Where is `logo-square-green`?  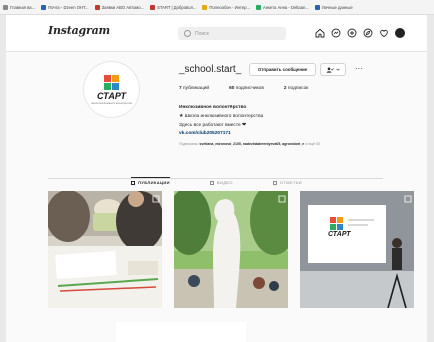 logo-square-green is located at coordinates (107, 86).